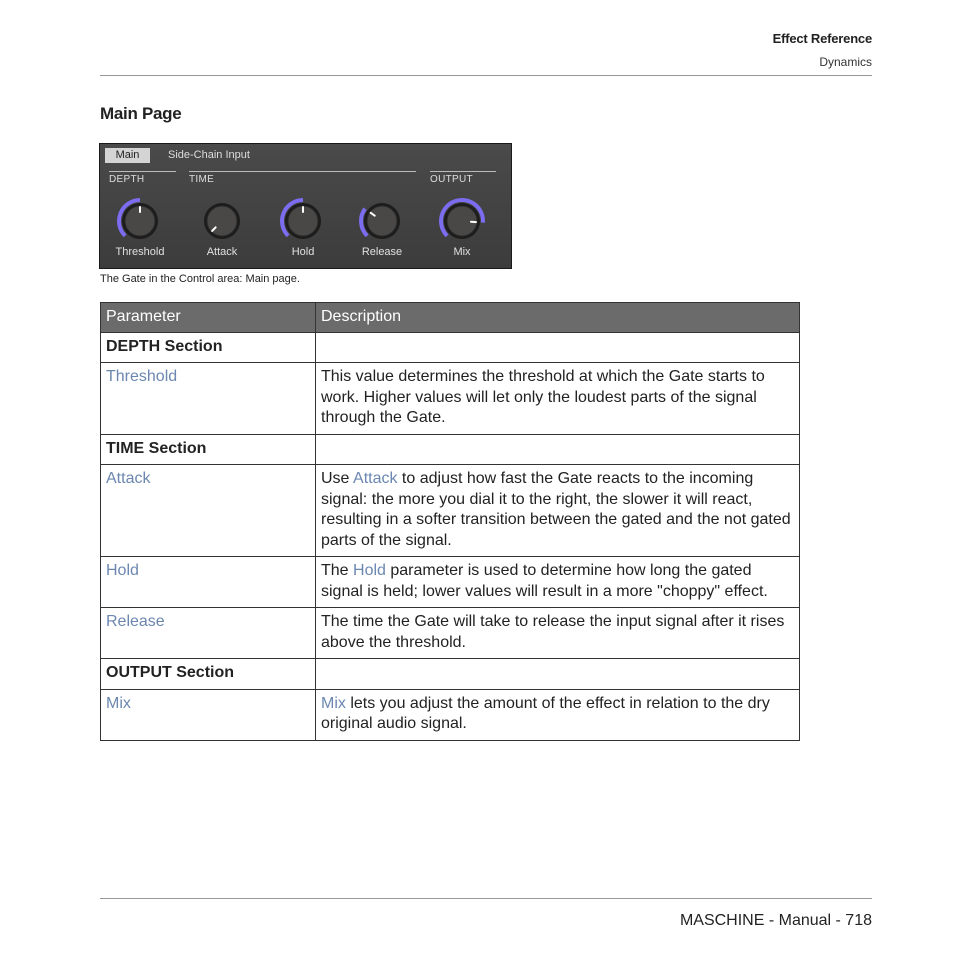 This screenshot has width=954, height=954. What do you see at coordinates (208, 633) in the screenshot?
I see `parameter-name: Release` at bounding box center [208, 633].